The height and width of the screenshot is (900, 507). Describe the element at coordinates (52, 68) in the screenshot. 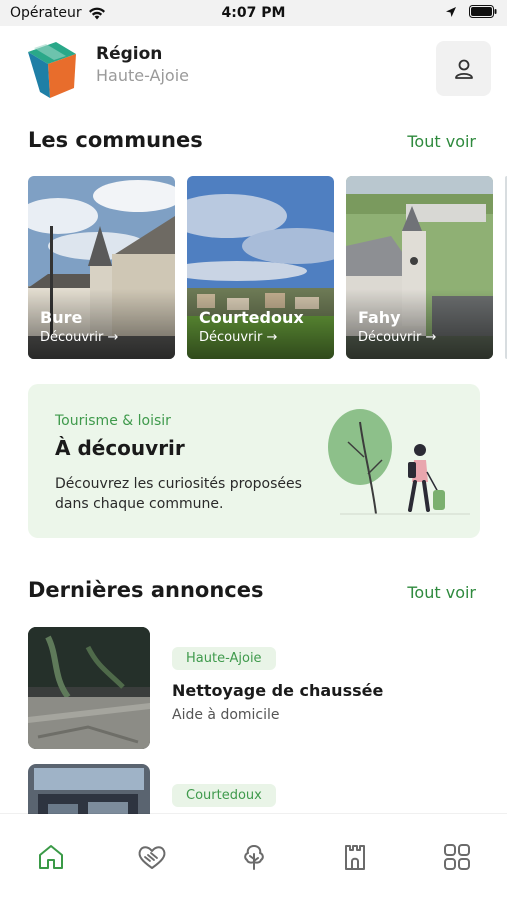

I see `region-logo-icon` at that location.